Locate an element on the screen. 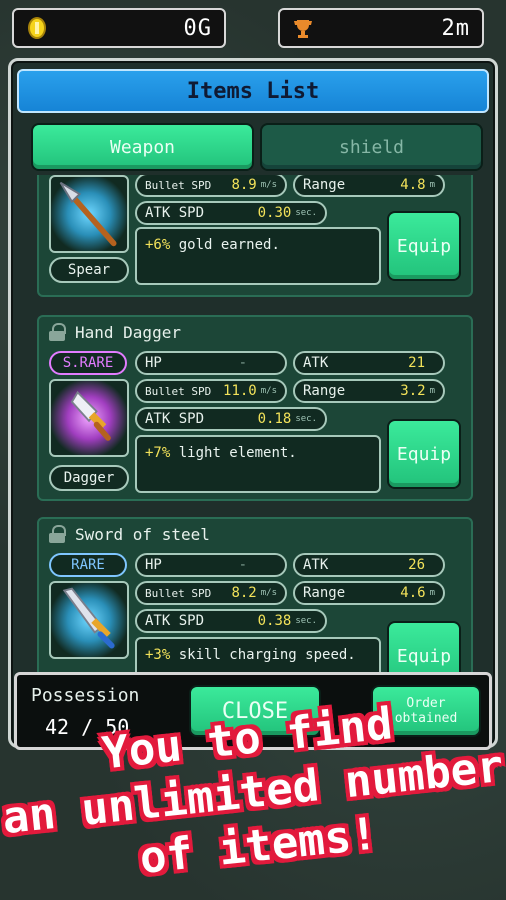 The width and height of the screenshot is (506, 900). item-type-label: Spear is located at coordinates (89, 270).